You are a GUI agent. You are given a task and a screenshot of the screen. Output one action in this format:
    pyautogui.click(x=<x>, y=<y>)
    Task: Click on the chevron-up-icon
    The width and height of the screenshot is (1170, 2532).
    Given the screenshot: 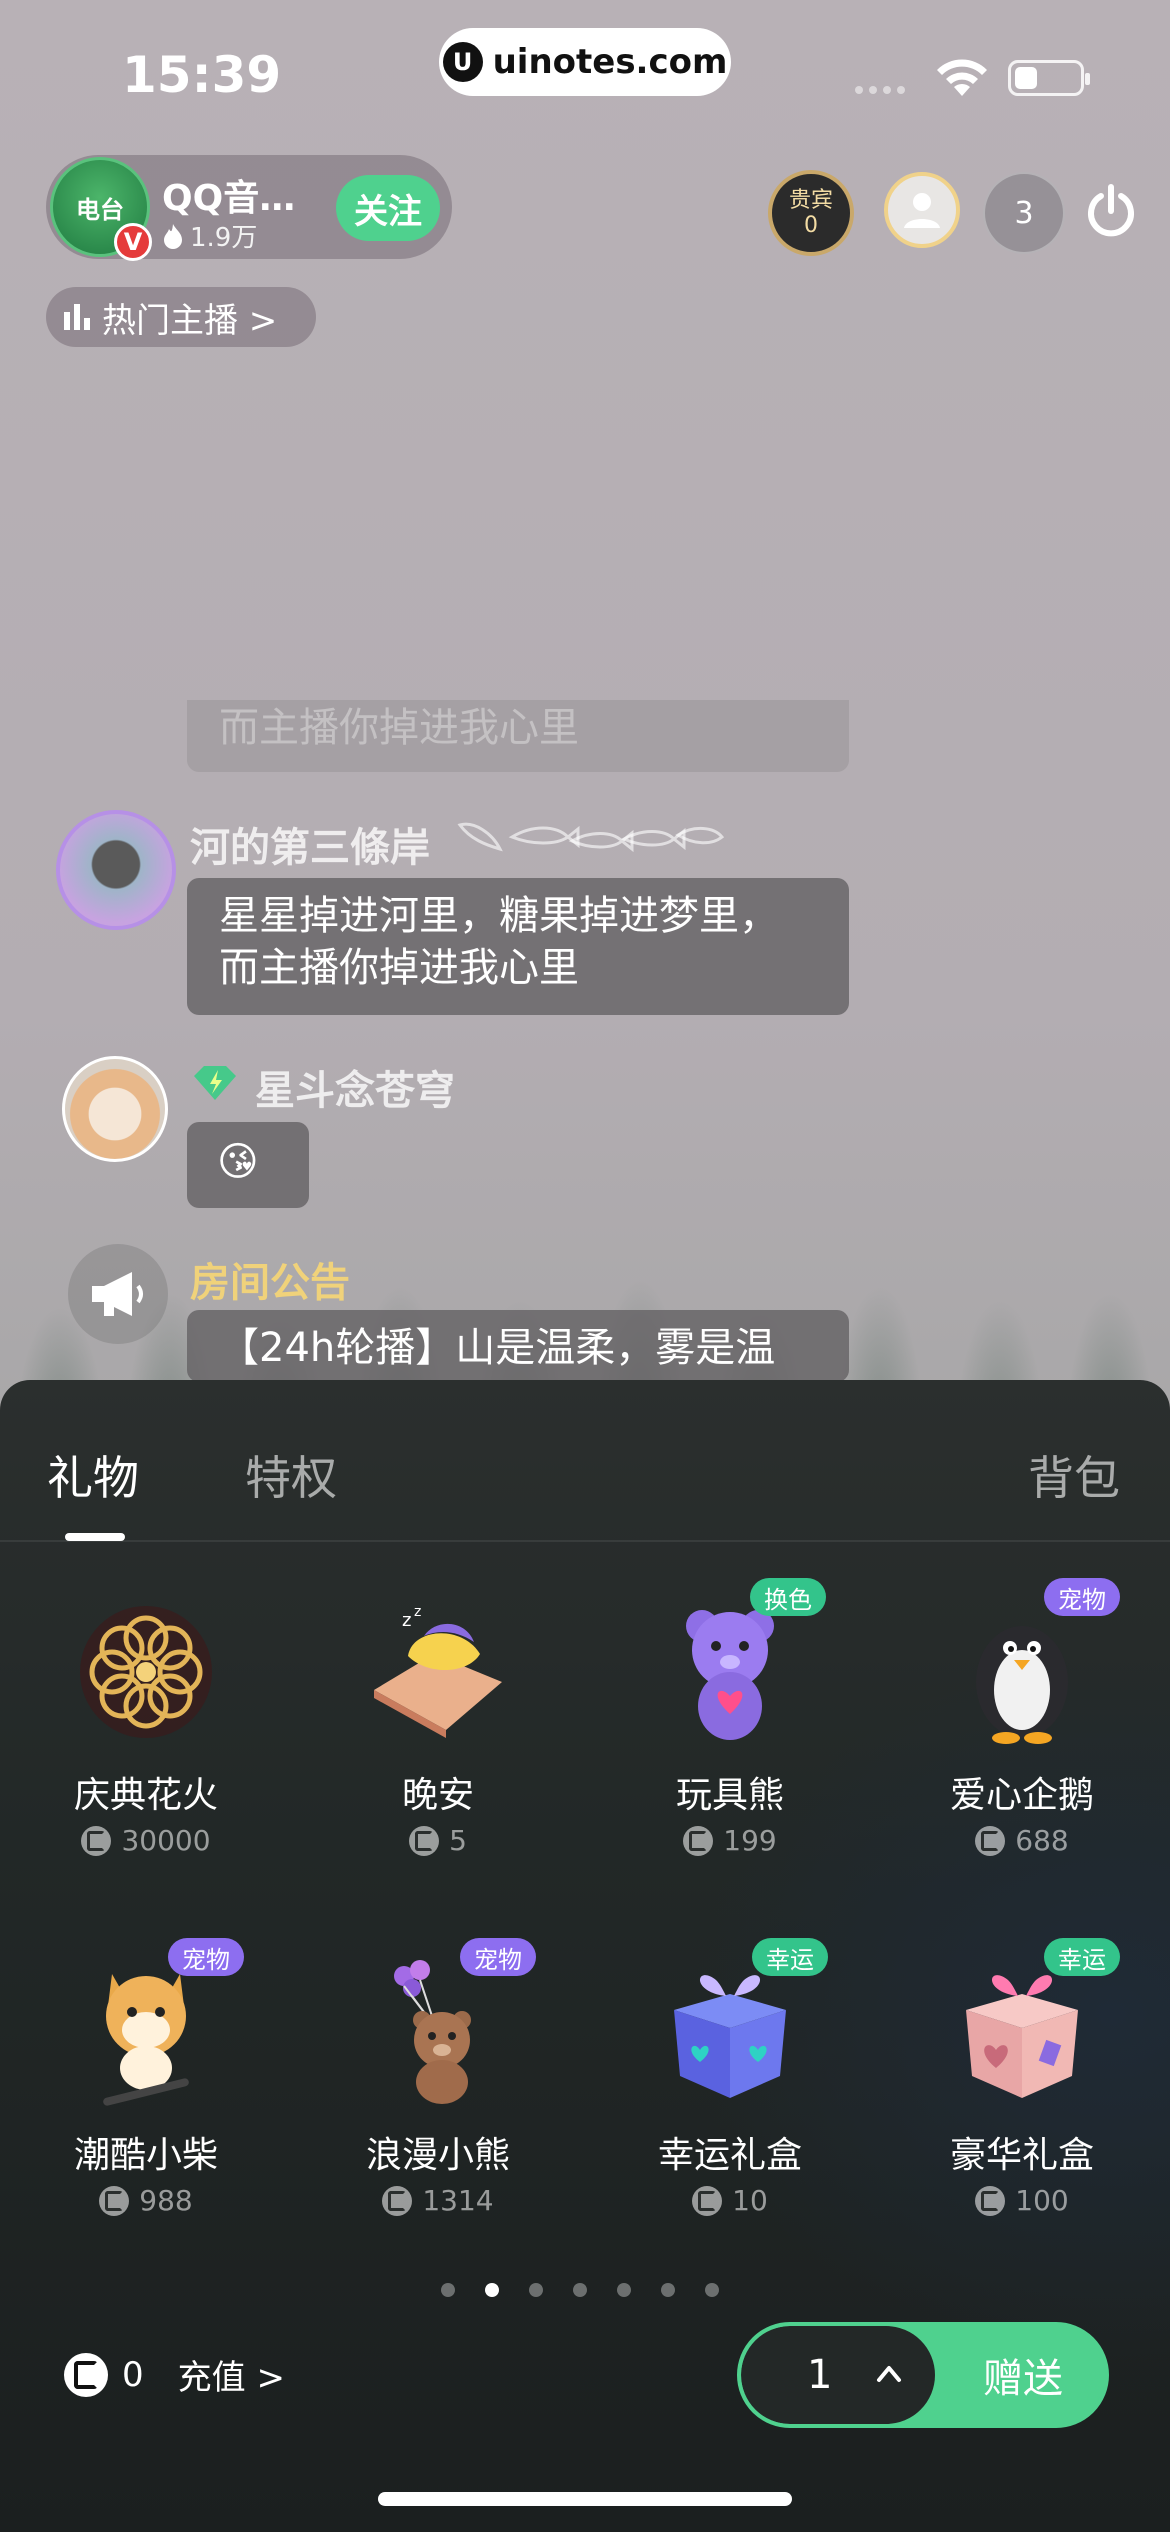 What is the action you would take?
    pyautogui.click(x=889, y=2374)
    